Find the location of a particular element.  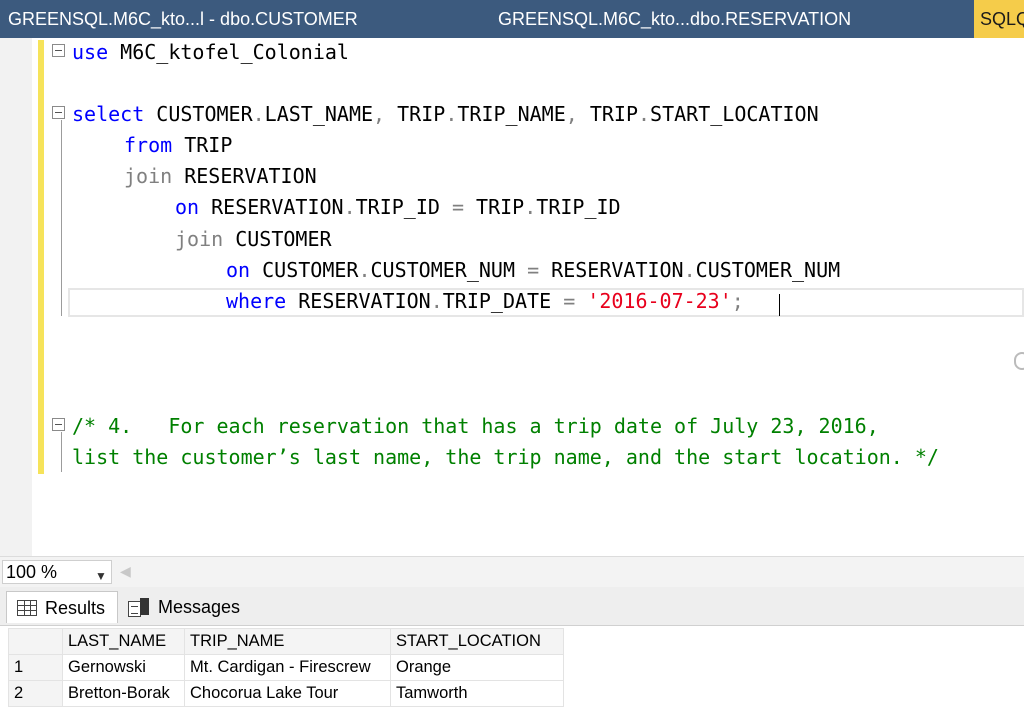

code-keyword: from is located at coordinates (148, 145).